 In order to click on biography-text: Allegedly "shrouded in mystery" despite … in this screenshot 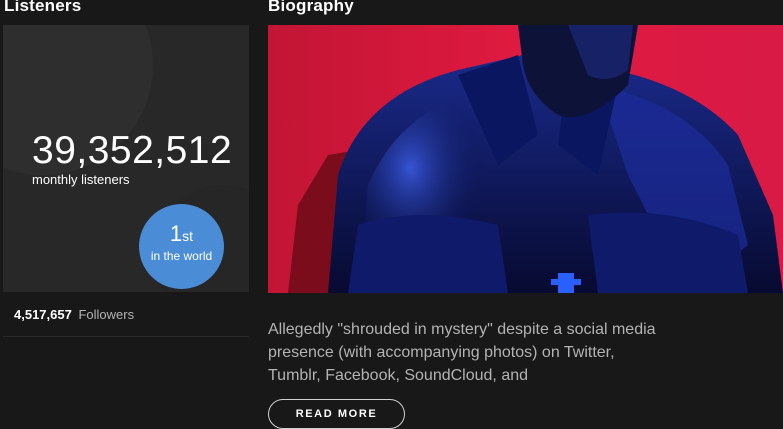, I will do `click(462, 352)`.